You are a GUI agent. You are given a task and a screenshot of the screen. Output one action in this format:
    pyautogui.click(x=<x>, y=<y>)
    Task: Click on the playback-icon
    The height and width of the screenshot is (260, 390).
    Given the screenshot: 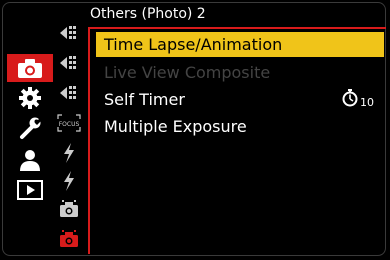 What is the action you would take?
    pyautogui.click(x=30, y=190)
    